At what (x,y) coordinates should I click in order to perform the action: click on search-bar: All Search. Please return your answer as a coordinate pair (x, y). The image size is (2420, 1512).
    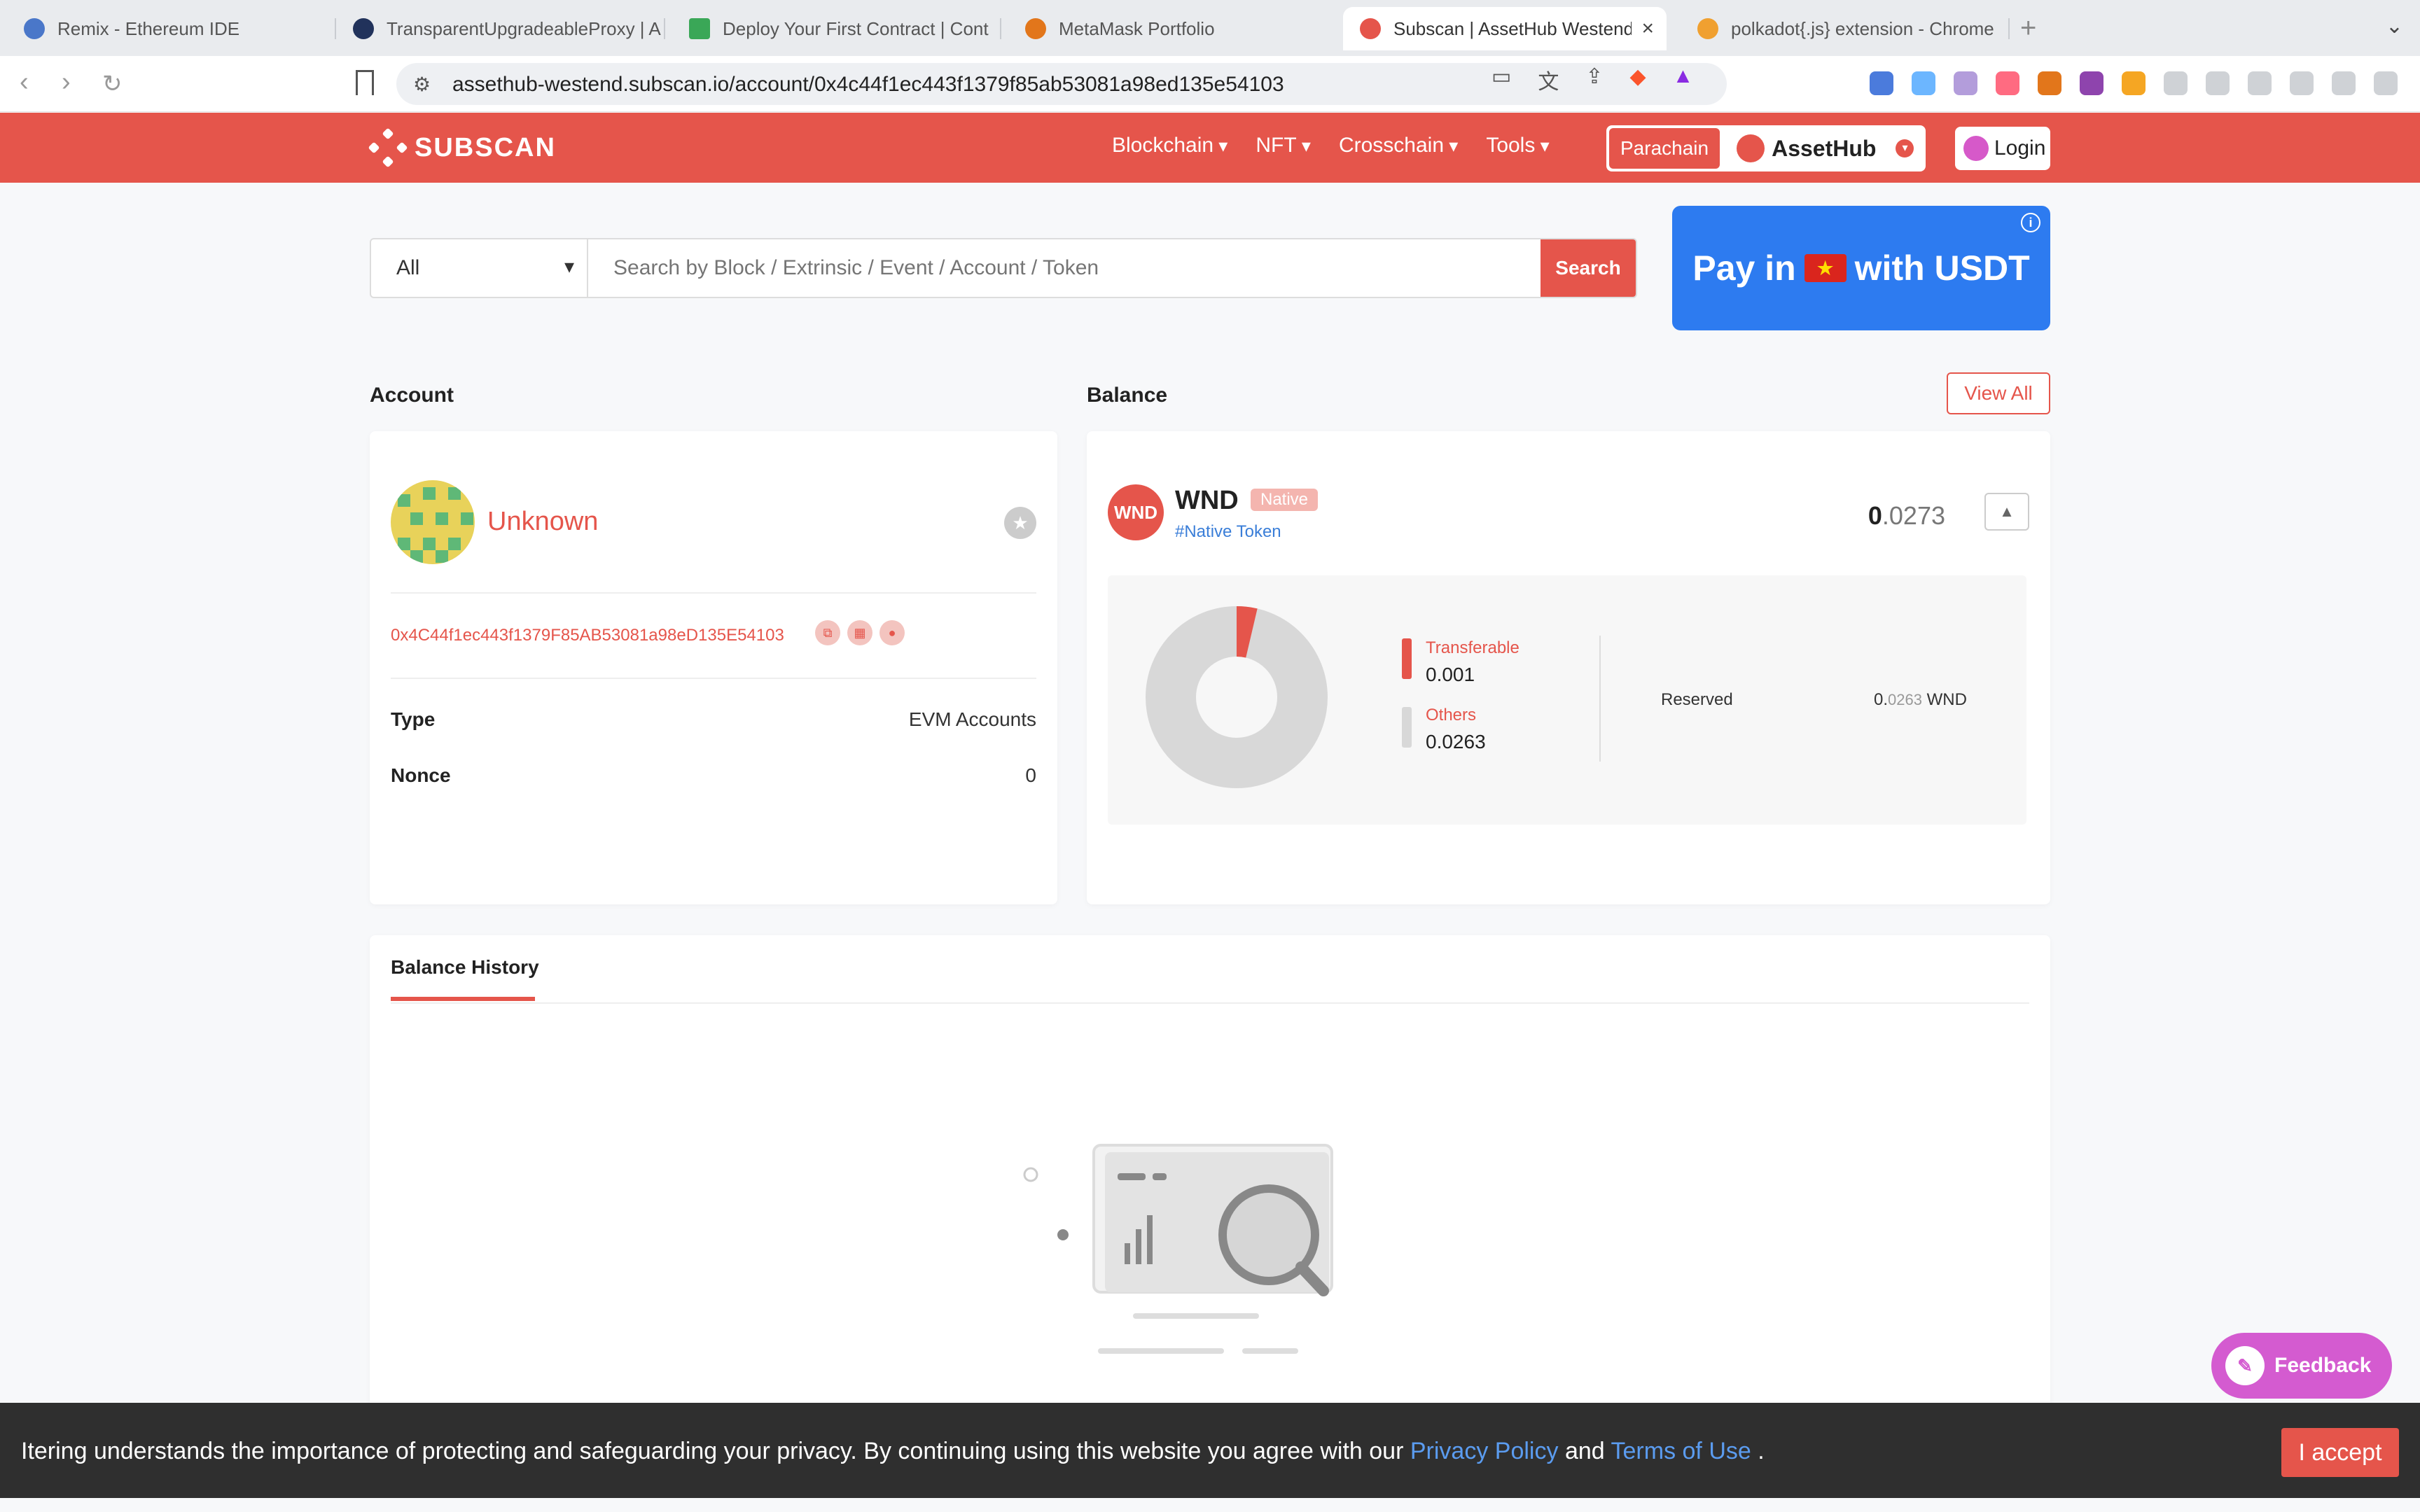
    Looking at the image, I should click on (1003, 268).